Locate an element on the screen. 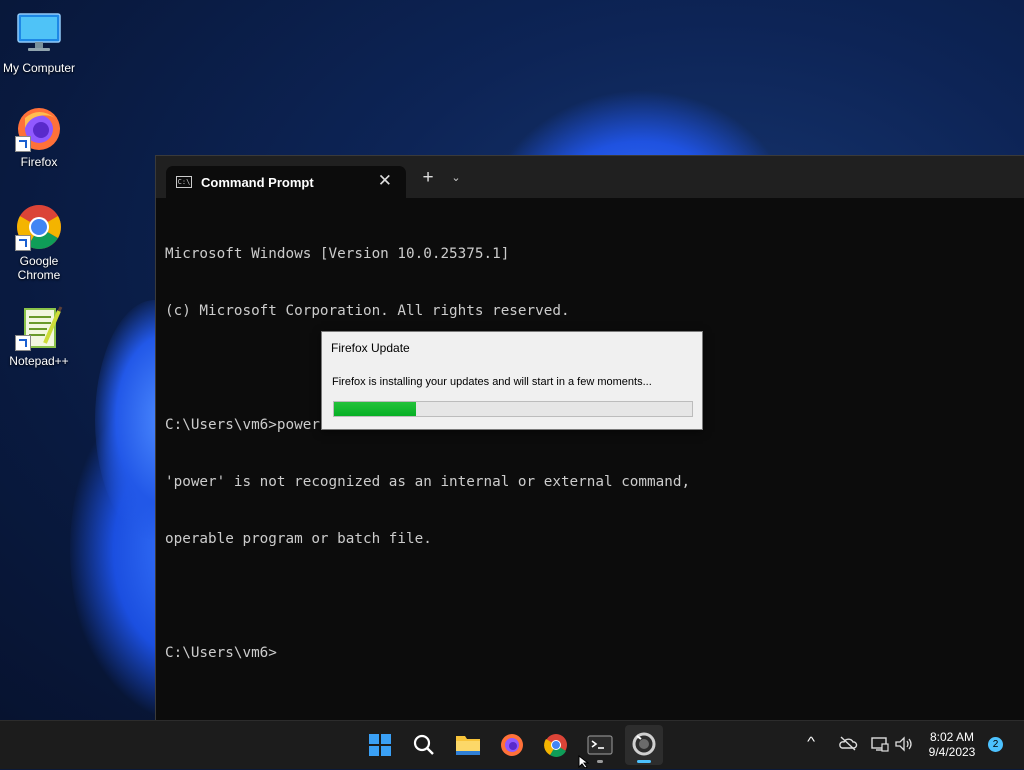  desktop-icon-firefox: Firefox is located at coordinates (39, 136).